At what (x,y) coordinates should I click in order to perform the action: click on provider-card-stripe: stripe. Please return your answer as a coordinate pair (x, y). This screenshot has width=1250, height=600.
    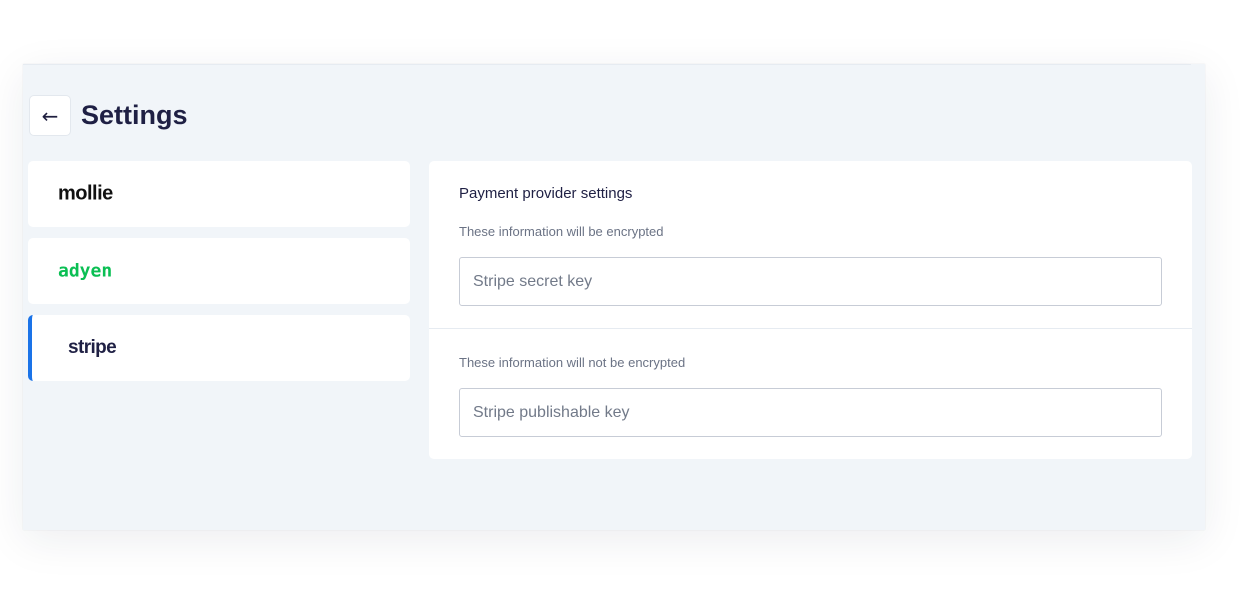
    Looking at the image, I should click on (219, 348).